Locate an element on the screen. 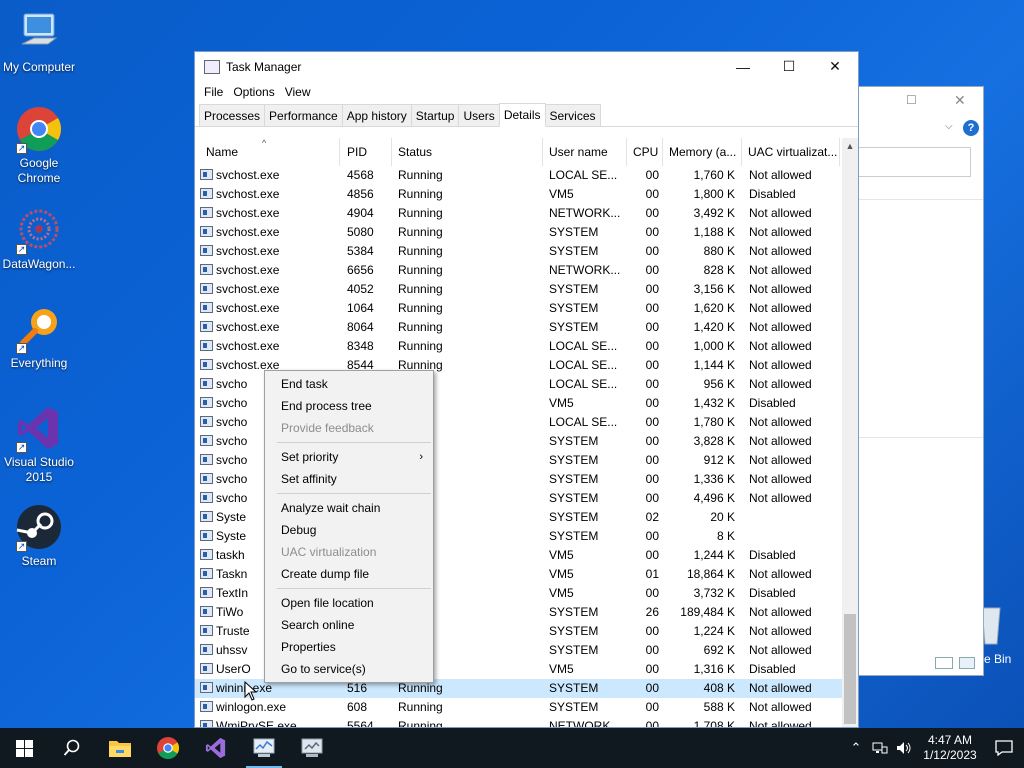  process-memory: 692 K is located at coordinates (719, 650).